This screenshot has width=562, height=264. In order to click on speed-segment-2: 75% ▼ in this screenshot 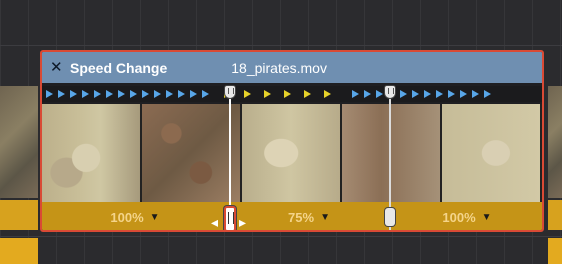, I will do `click(309, 216)`.